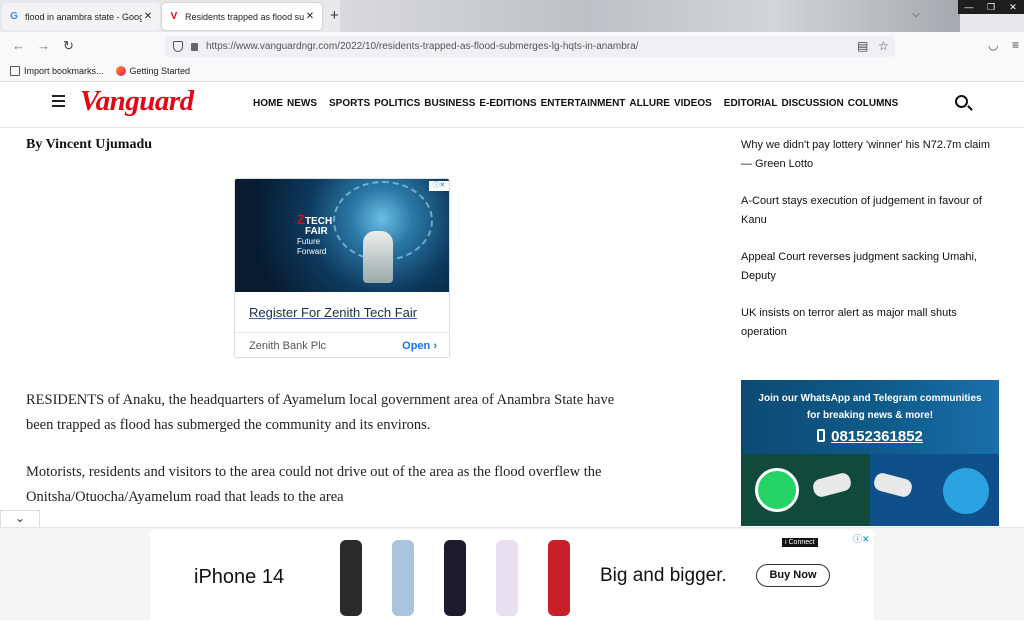  I want to click on article-byline: By Vincent Ujumadu, so click(89, 144).